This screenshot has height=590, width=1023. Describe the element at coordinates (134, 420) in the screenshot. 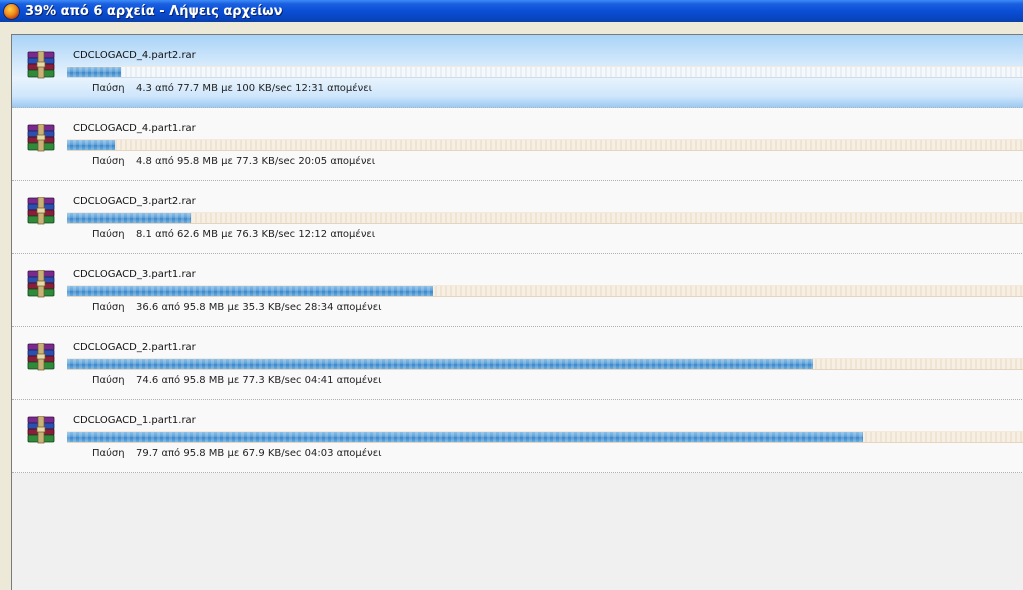

I see `download-filename: CDCLOGACD_1.part1.rar` at that location.